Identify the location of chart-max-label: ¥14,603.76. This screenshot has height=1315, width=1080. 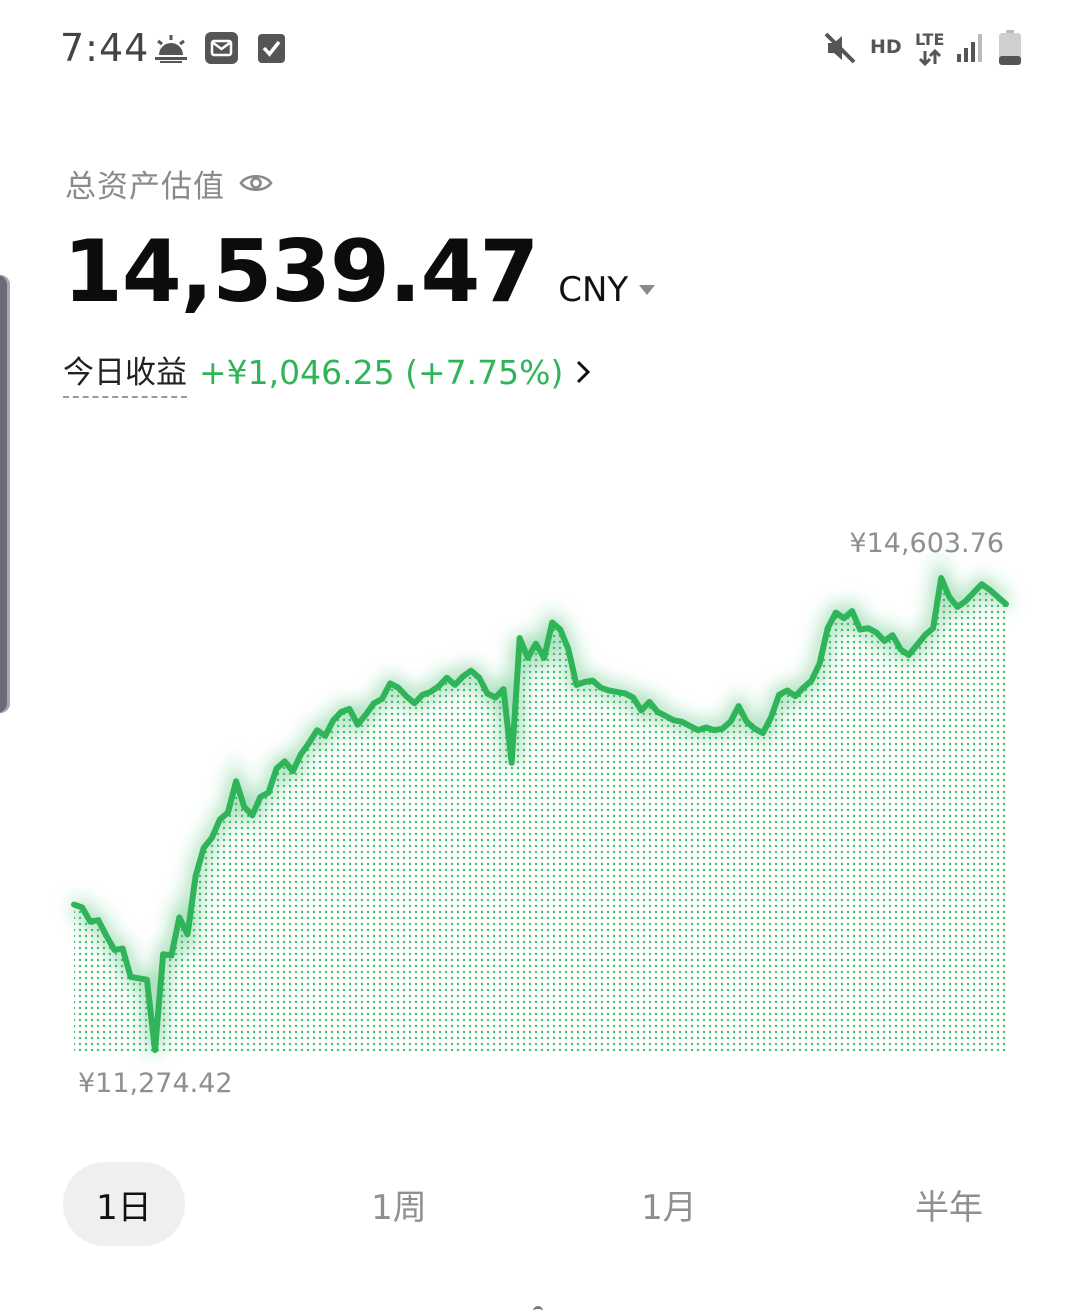
(926, 543).